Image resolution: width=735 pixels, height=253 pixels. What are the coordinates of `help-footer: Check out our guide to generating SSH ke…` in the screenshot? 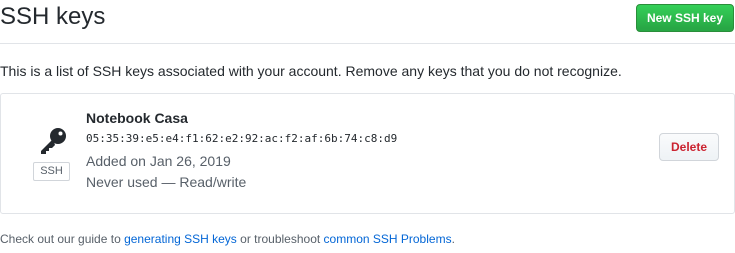 It's located at (227, 239).